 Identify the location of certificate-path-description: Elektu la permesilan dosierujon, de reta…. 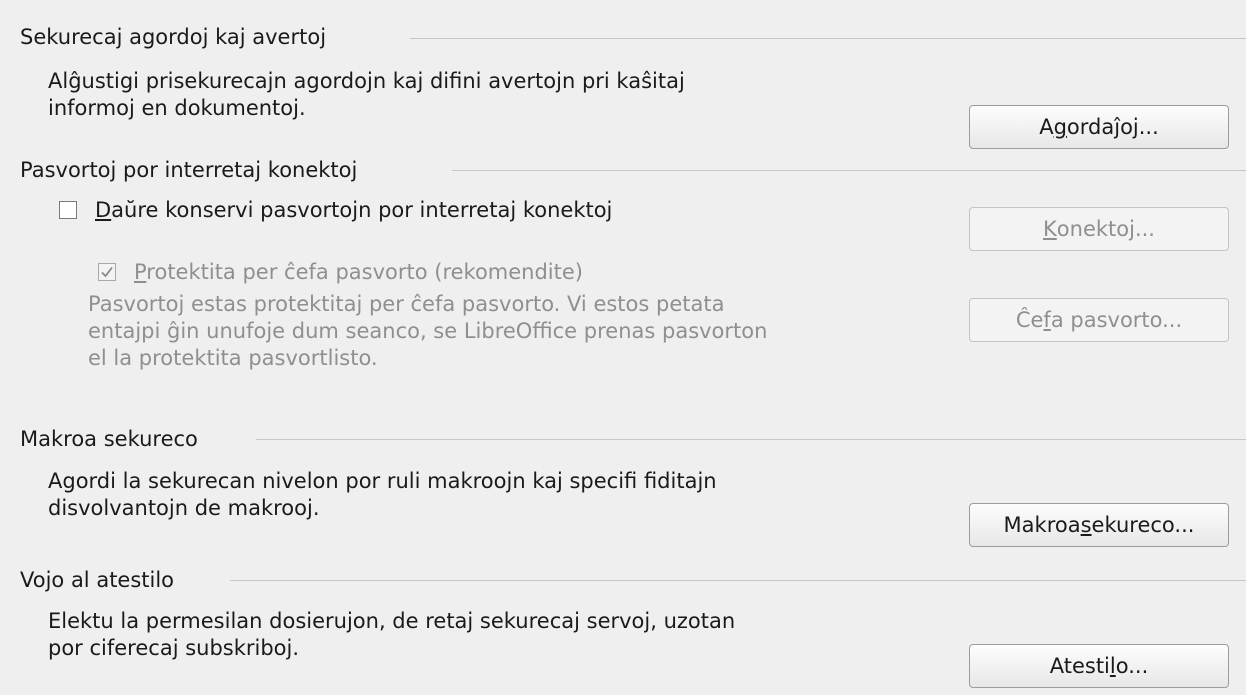
(392, 634).